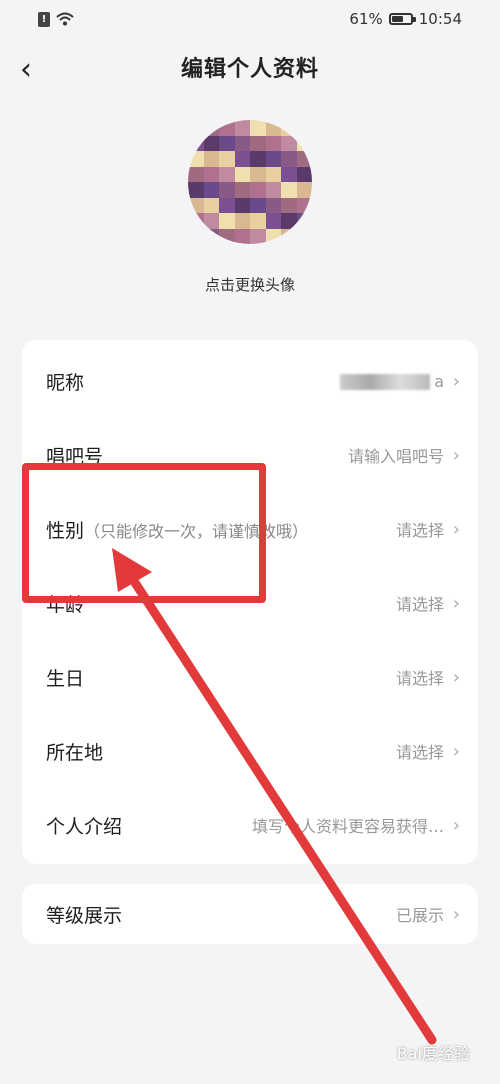 The height and width of the screenshot is (1084, 500). What do you see at coordinates (397, 19) in the screenshot?
I see `battery-fill` at bounding box center [397, 19].